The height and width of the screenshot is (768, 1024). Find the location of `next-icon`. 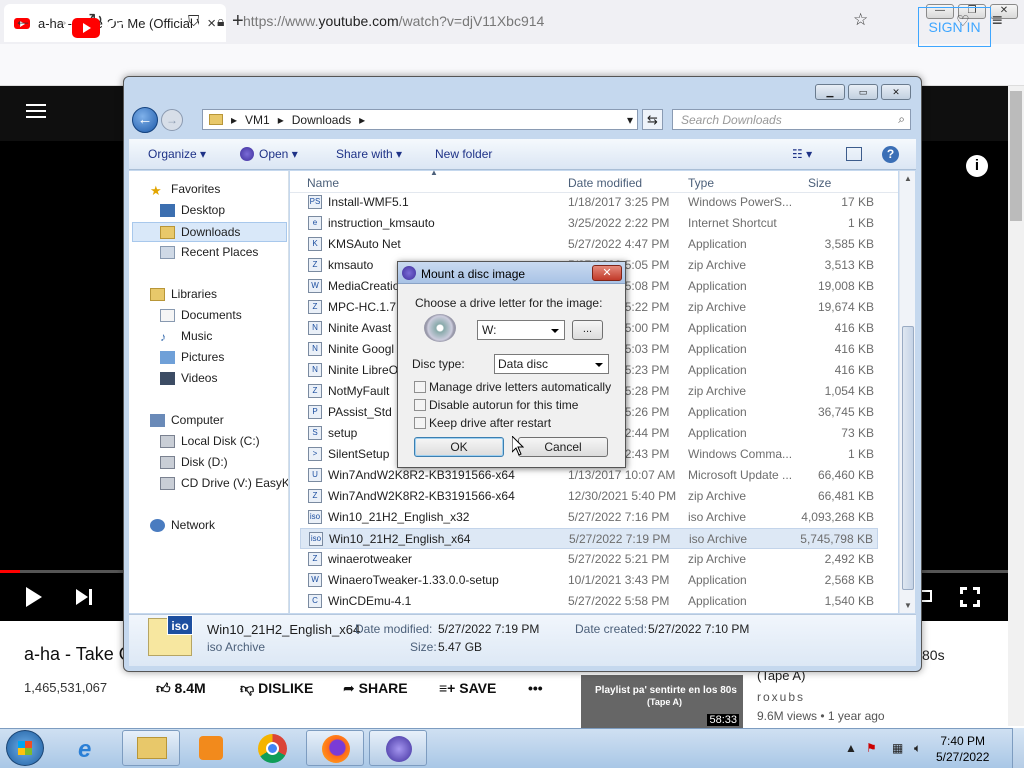

next-icon is located at coordinates (84, 597).